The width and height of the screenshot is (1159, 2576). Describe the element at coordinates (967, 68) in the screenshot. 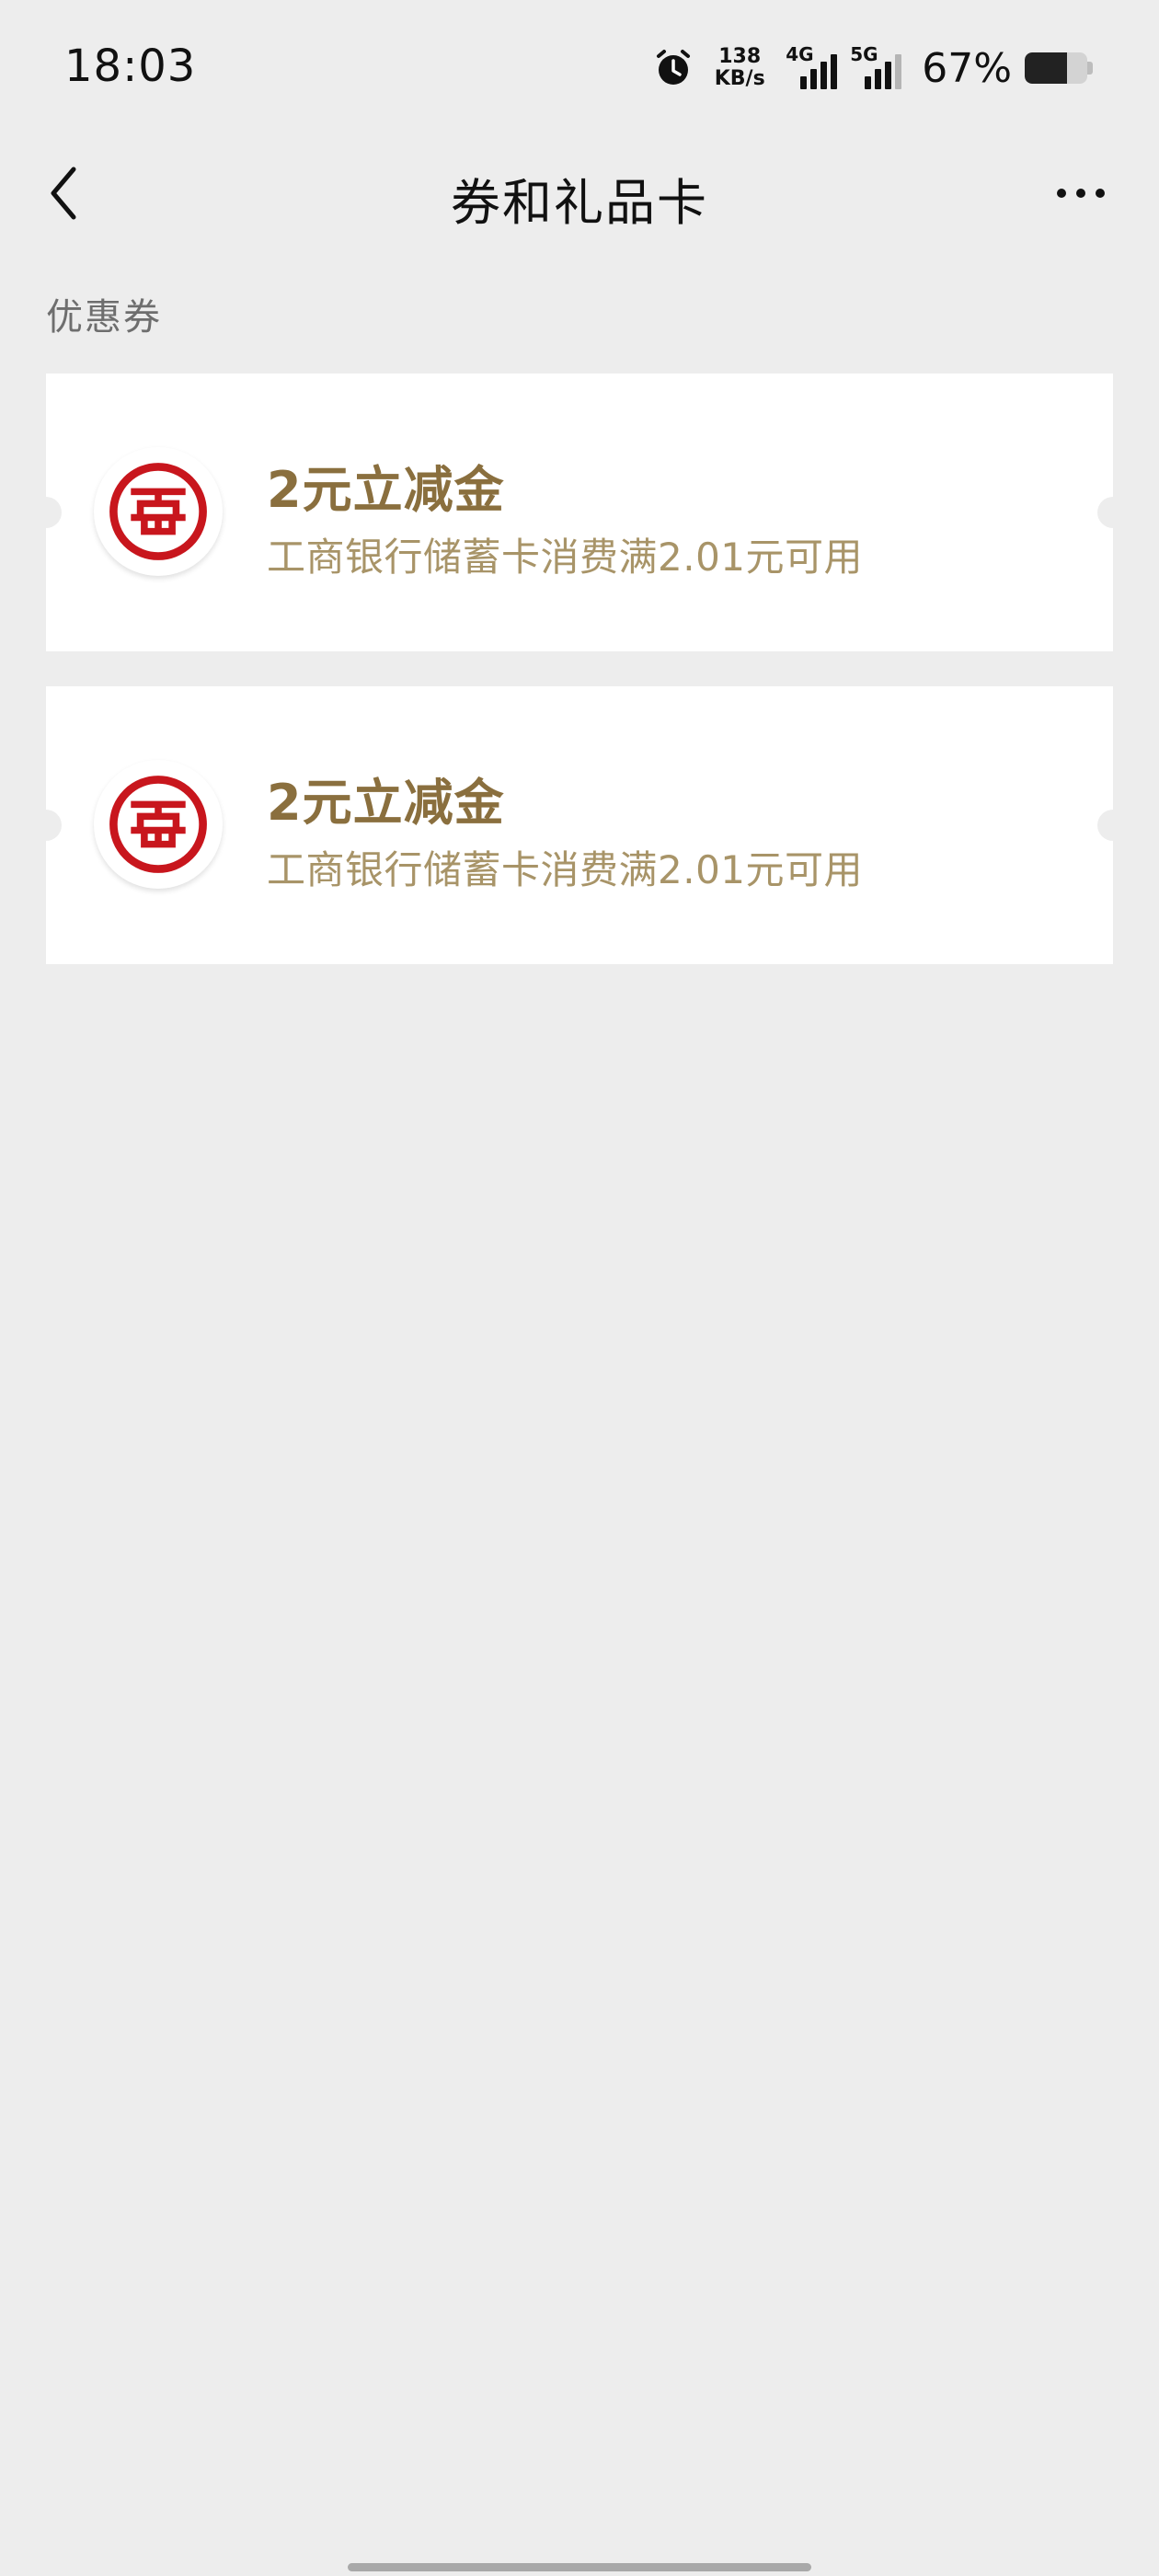

I see `battery-percent: 67%` at that location.